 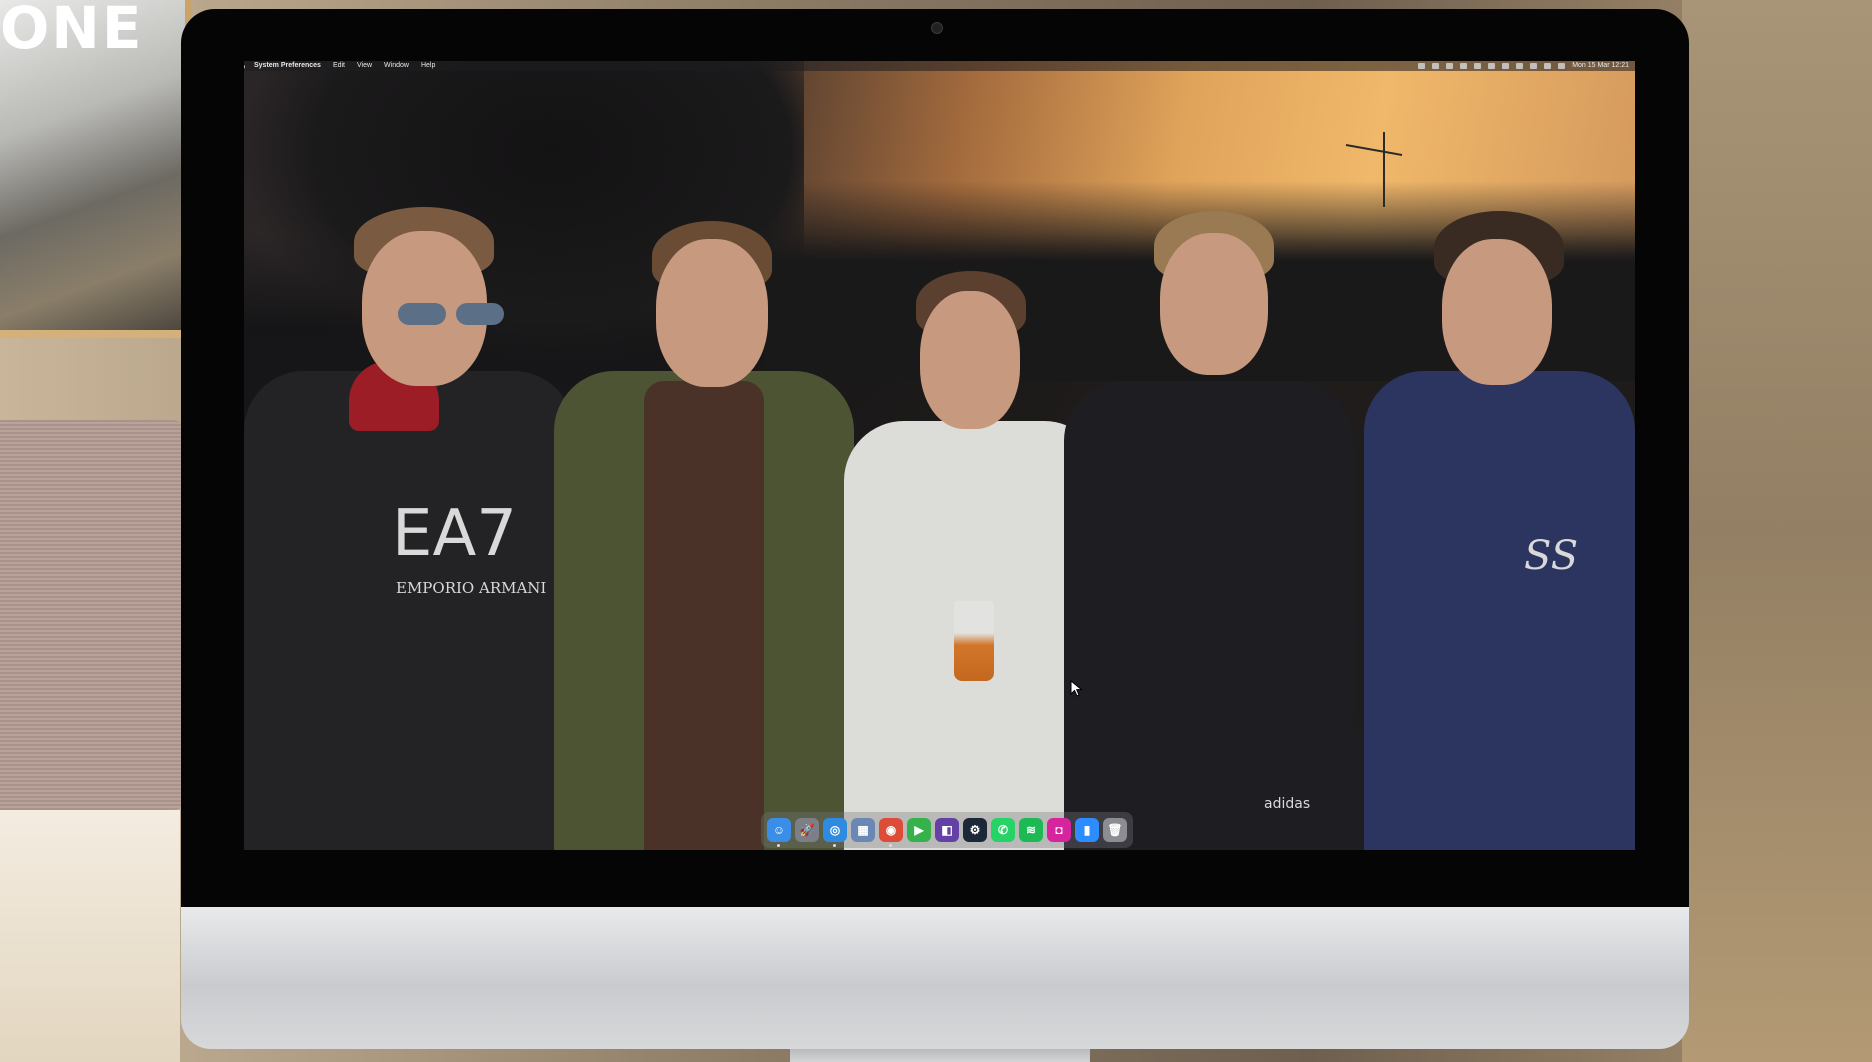 What do you see at coordinates (975, 830) in the screenshot?
I see `steam-icon: ⚙` at bounding box center [975, 830].